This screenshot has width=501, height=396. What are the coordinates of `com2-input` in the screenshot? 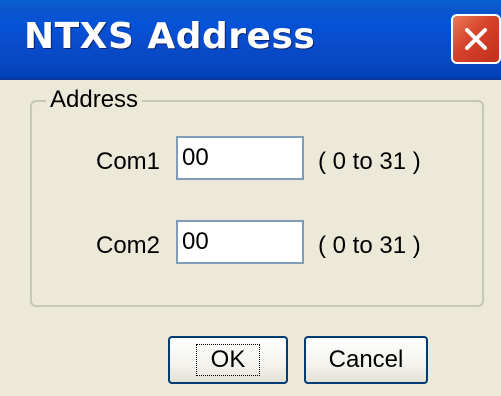 It's located at (240, 242).